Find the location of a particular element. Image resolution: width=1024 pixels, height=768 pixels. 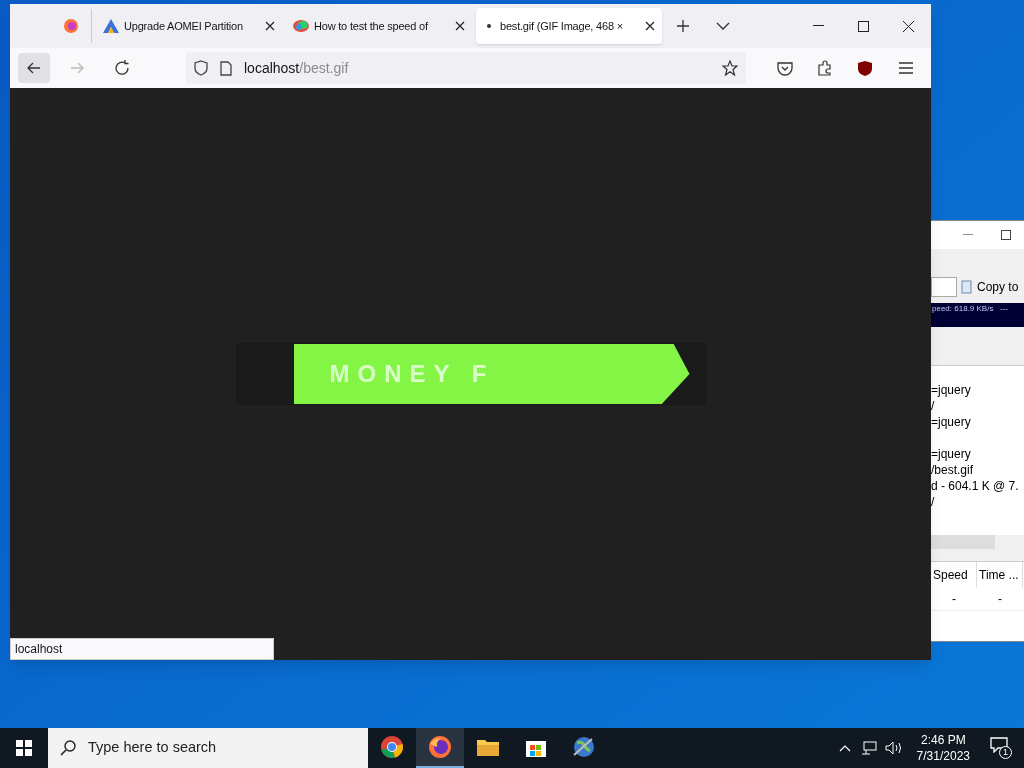

triangle-logo-icon is located at coordinates (111, 26).